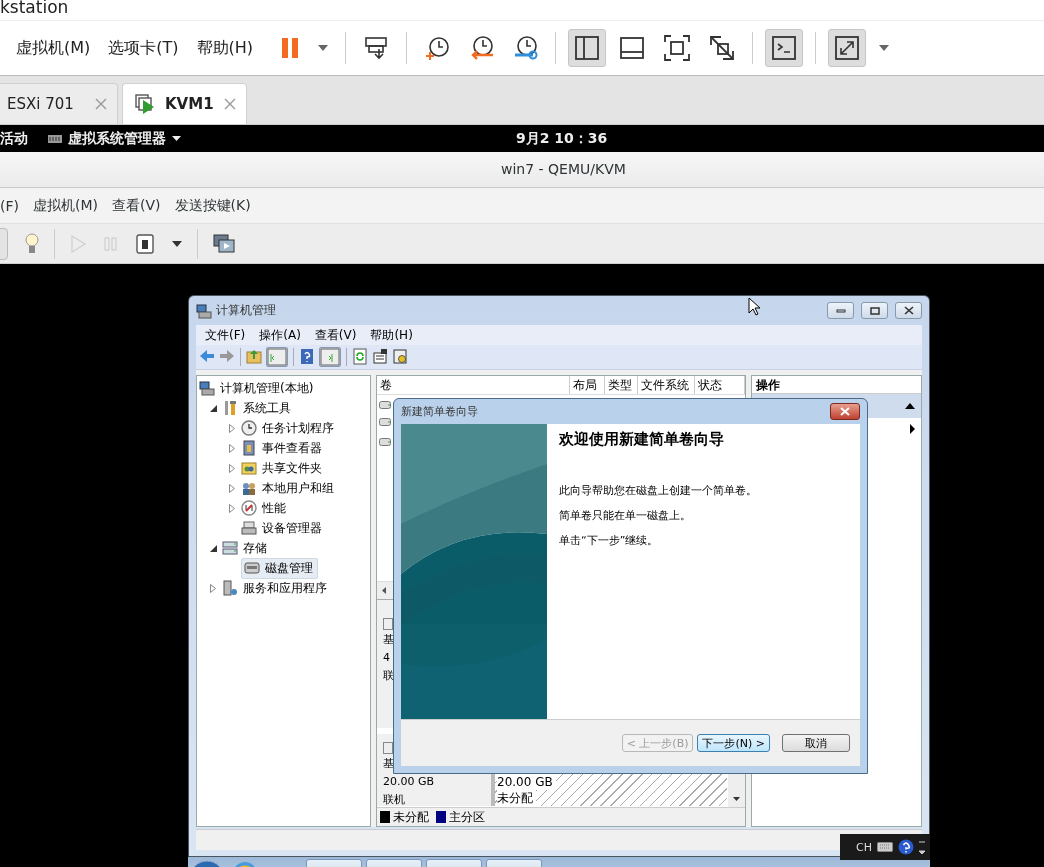  I want to click on window-title: 计算机管理, so click(246, 310).